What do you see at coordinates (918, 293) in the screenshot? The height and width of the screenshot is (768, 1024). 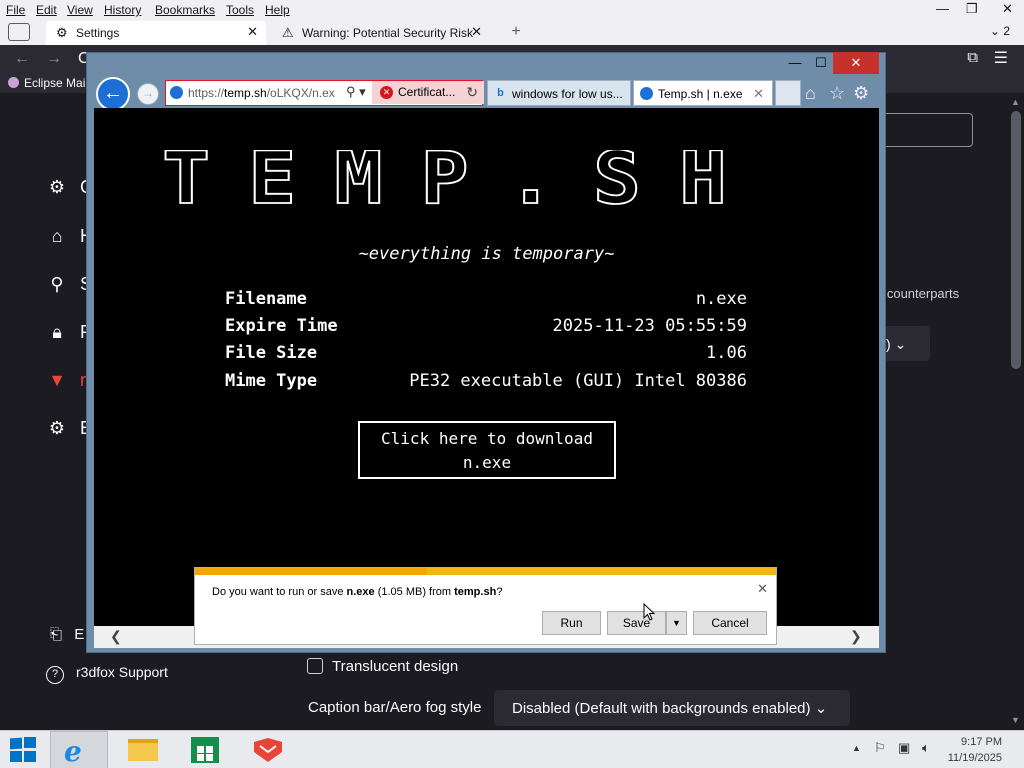 I see `setting-description: o counterparts` at bounding box center [918, 293].